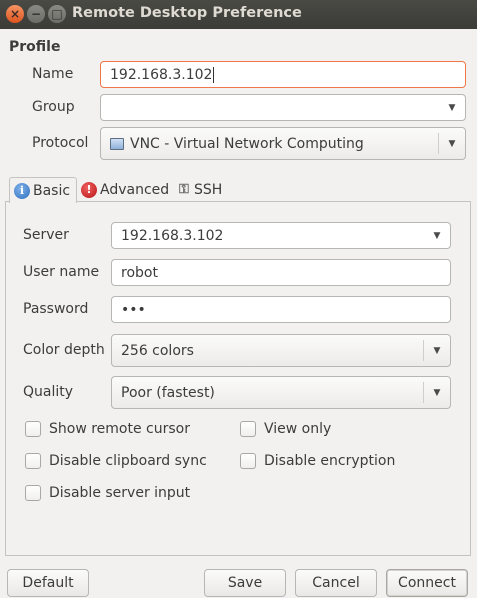 This screenshot has width=477, height=598. Describe the element at coordinates (15, 14) in the screenshot. I see `close-icon: ×` at that location.